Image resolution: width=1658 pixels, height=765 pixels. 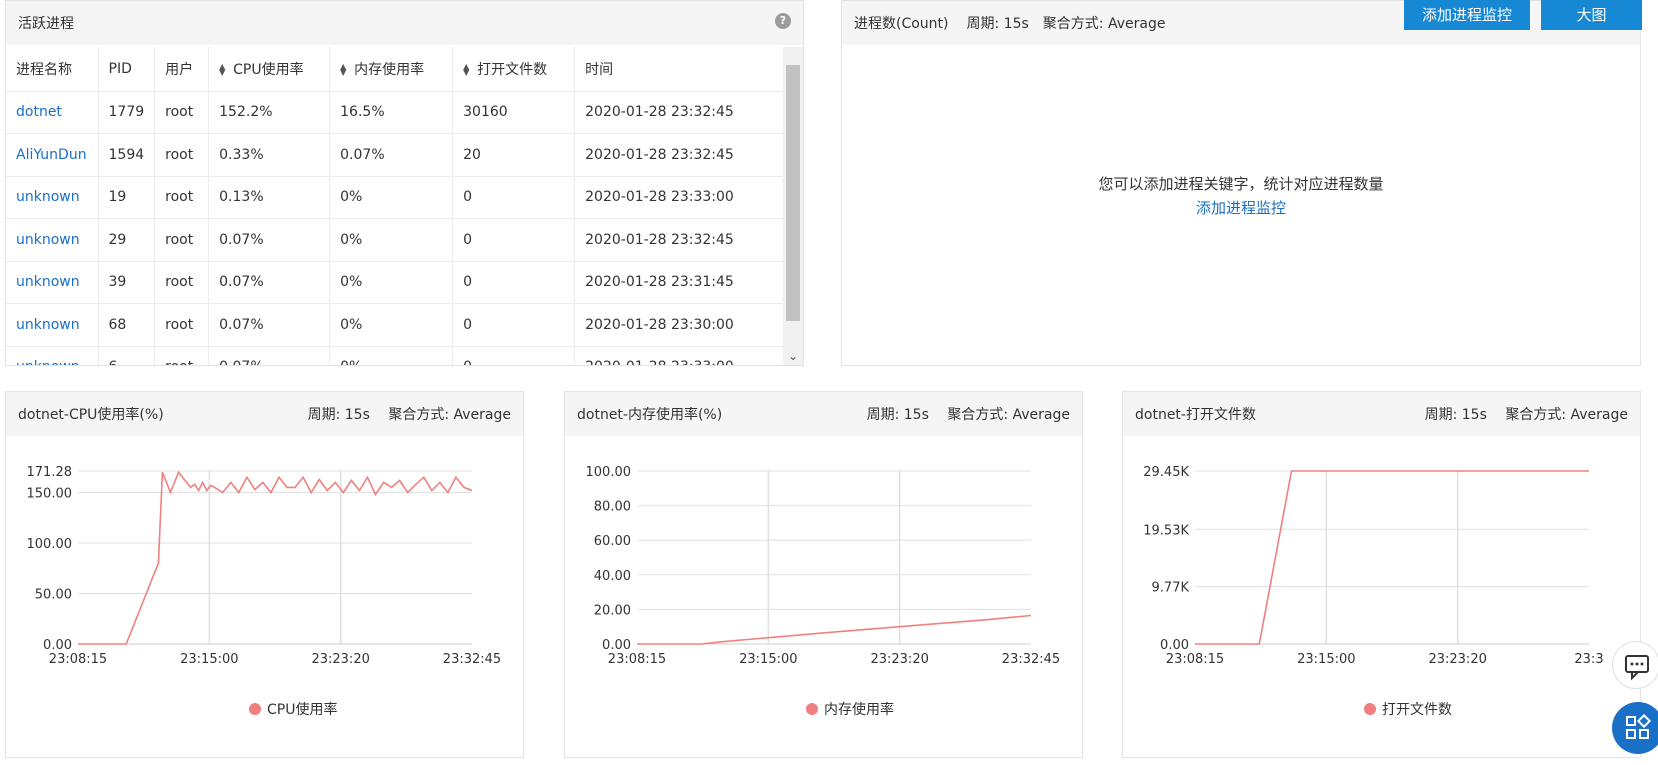 I want to click on chart-title: dotnet-内存使用率(%), so click(x=650, y=415).